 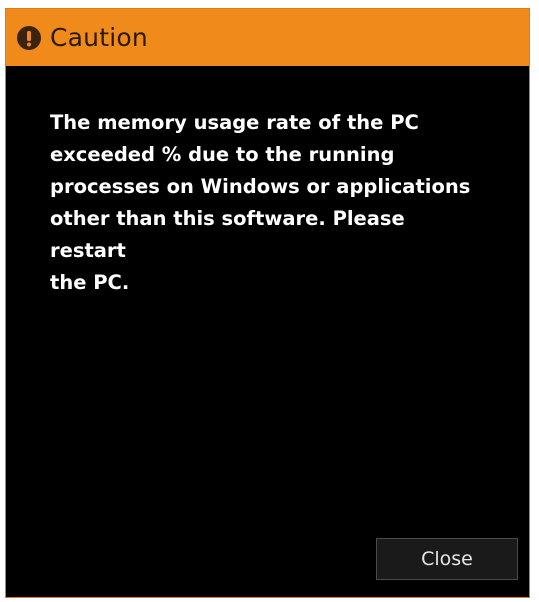 What do you see at coordinates (447, 559) in the screenshot?
I see `close-button: Close` at bounding box center [447, 559].